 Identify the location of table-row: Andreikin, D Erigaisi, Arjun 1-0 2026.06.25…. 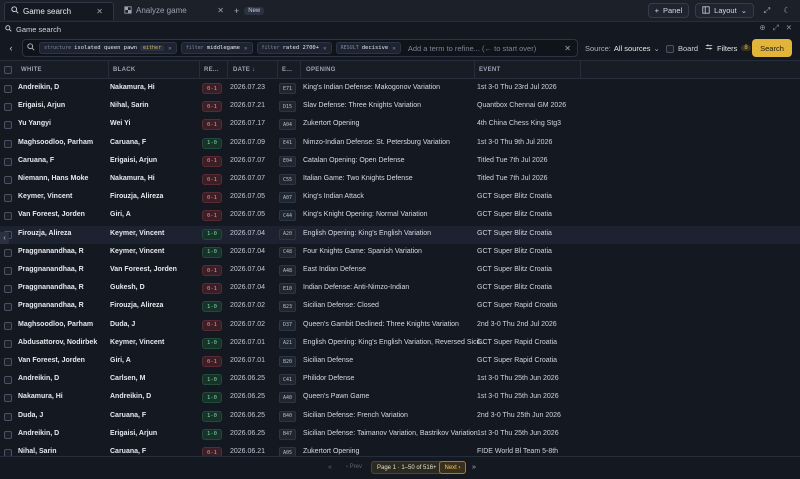
(400, 435).